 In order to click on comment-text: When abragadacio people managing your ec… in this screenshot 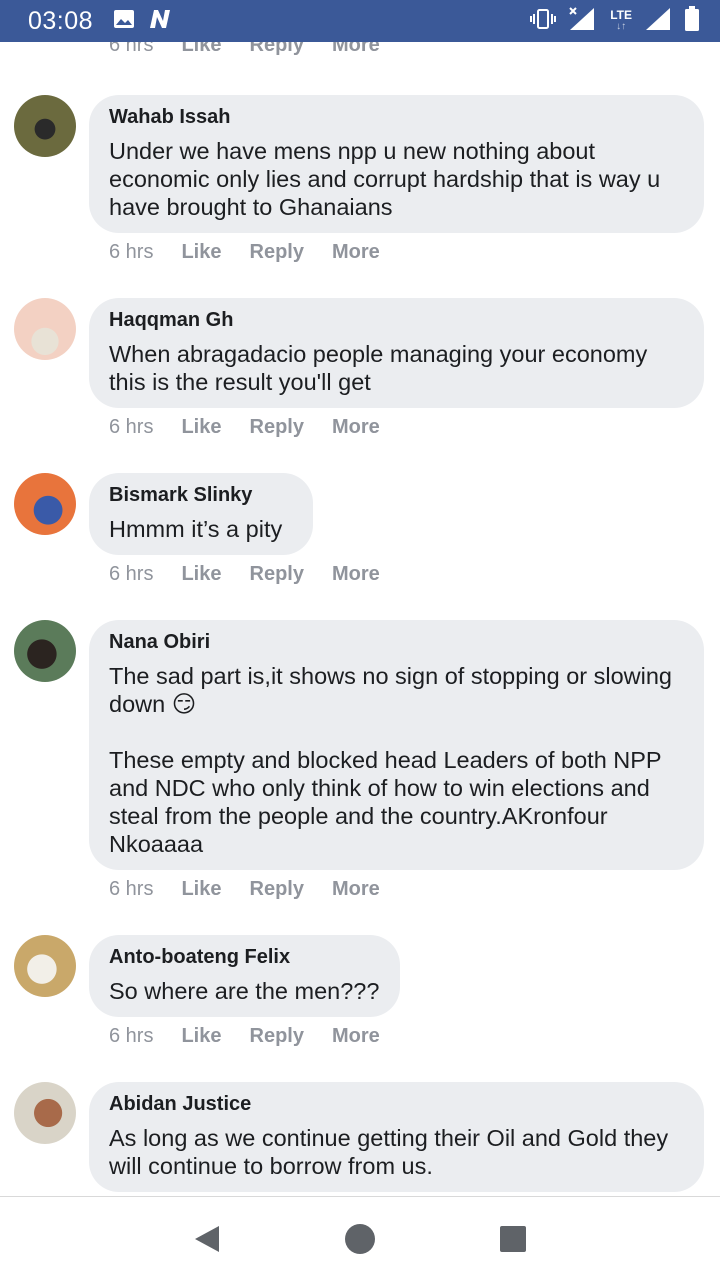, I will do `click(378, 368)`.